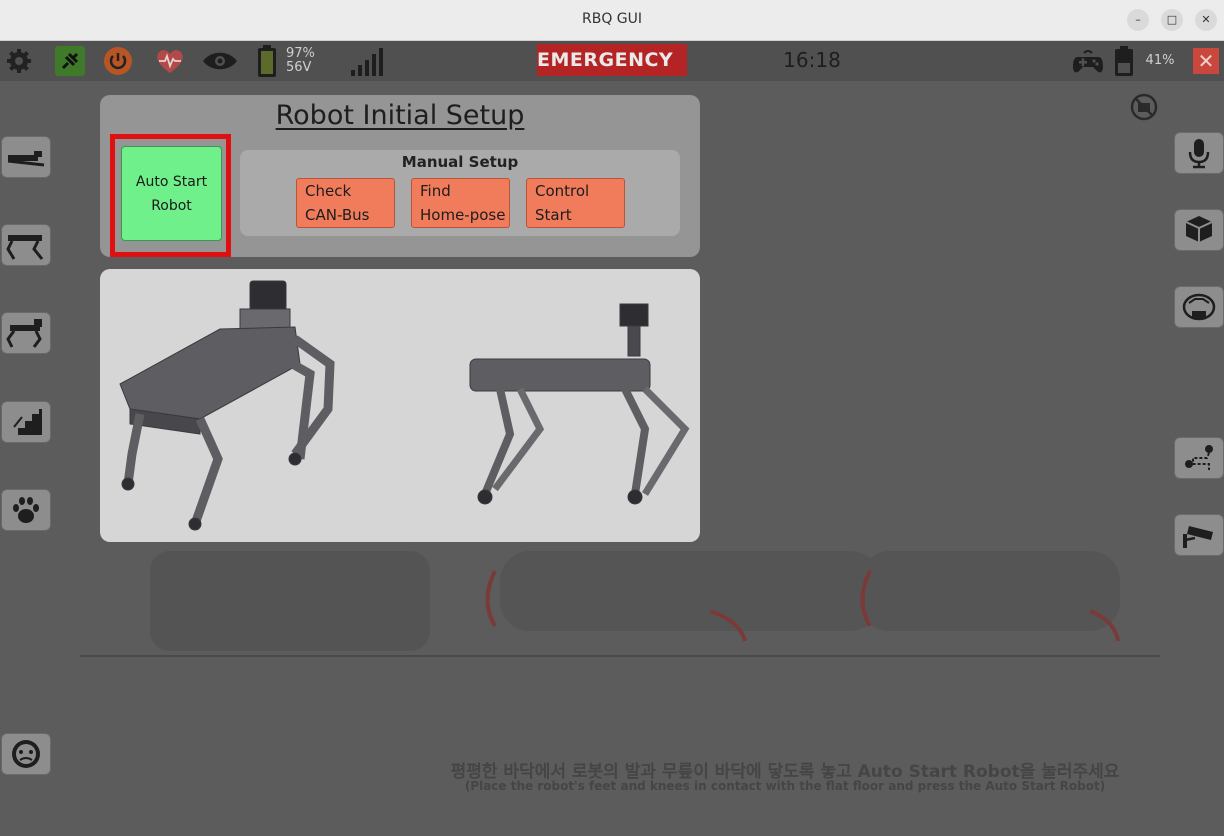  Describe the element at coordinates (25, 247) in the screenshot. I see `robot-stand-icon` at that location.